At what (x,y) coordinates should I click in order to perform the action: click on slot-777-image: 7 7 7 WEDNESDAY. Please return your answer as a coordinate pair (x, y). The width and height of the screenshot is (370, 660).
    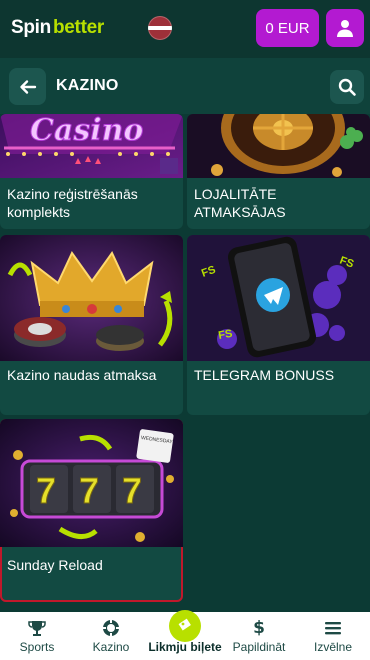
    Looking at the image, I should click on (91, 483).